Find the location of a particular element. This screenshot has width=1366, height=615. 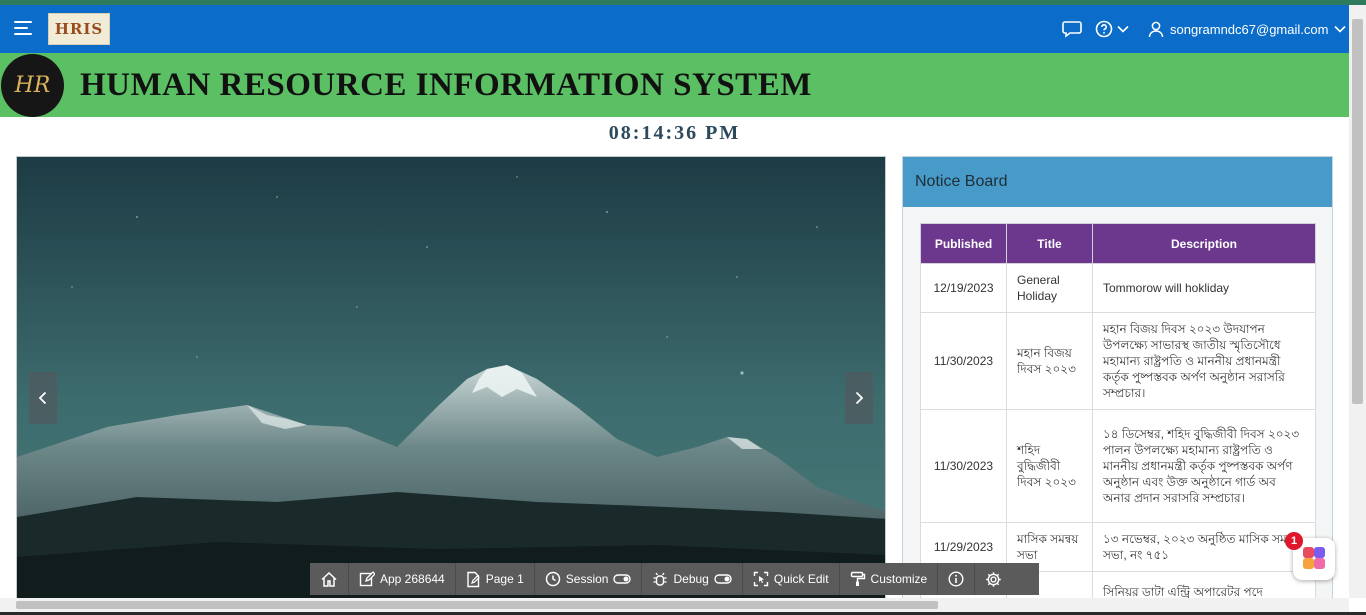

column-header-description: Description is located at coordinates (1204, 243).